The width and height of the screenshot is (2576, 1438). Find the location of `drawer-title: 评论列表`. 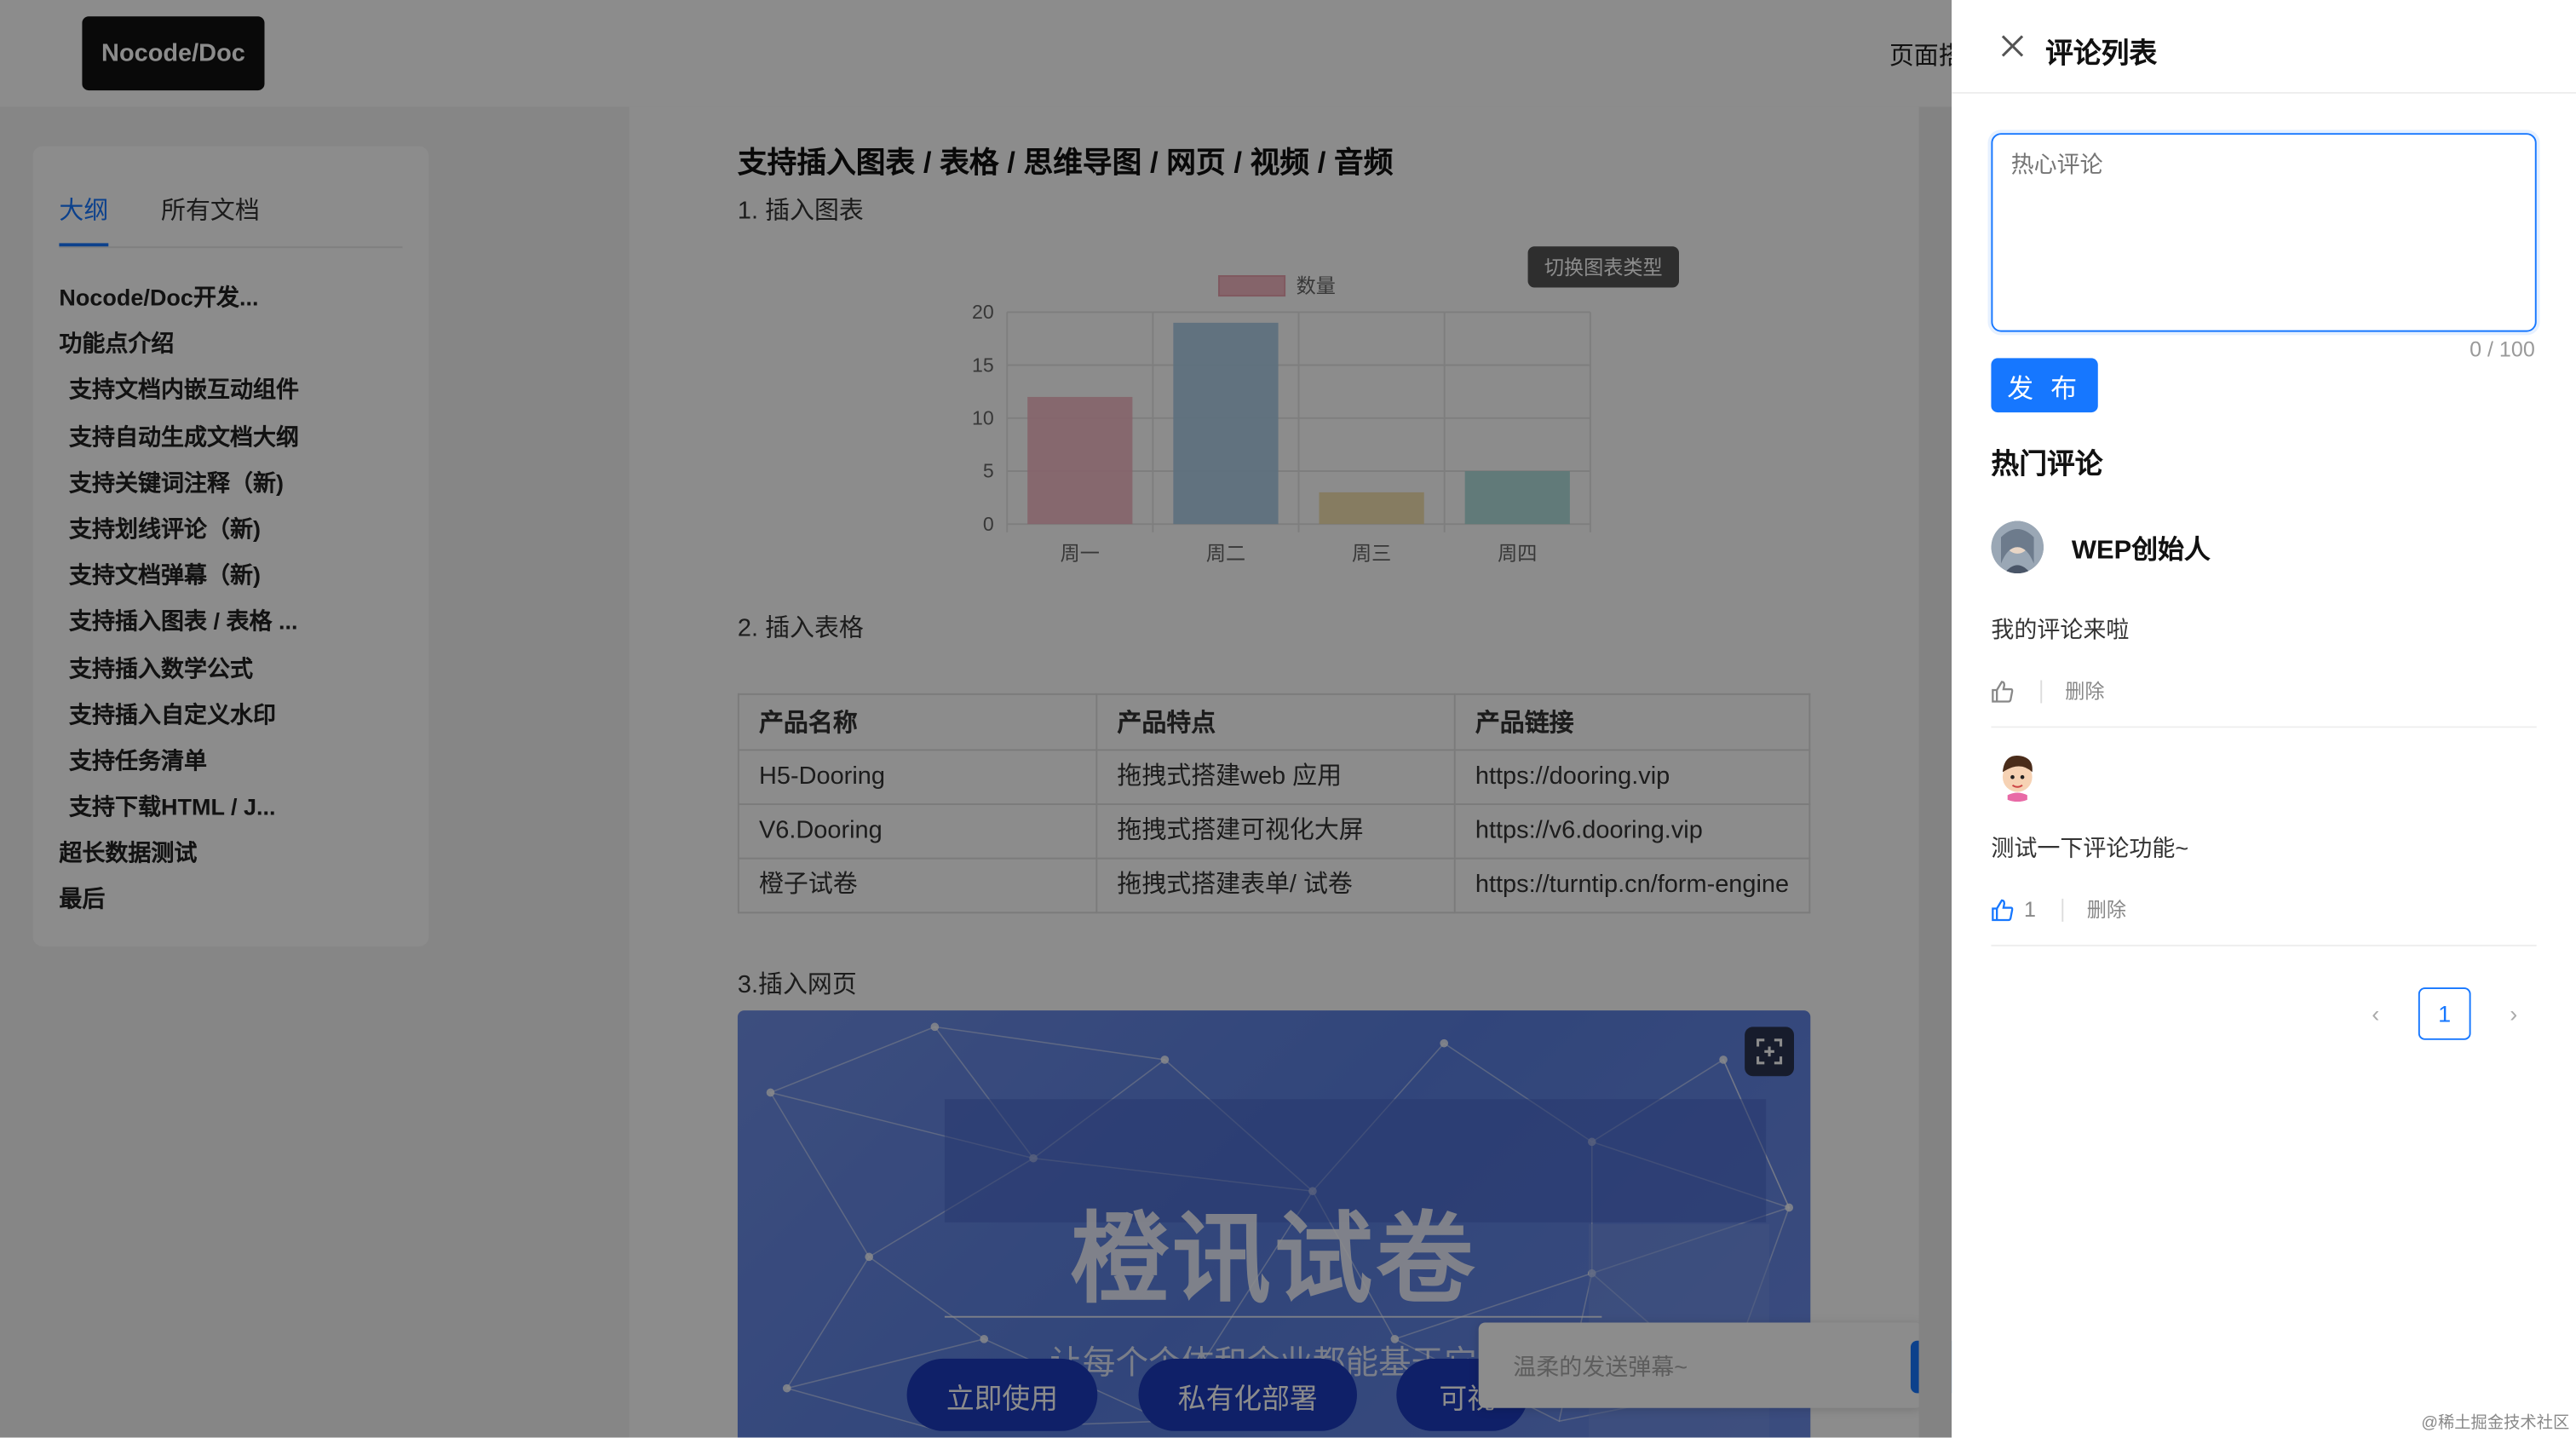

drawer-title: 评论列表 is located at coordinates (2102, 53).